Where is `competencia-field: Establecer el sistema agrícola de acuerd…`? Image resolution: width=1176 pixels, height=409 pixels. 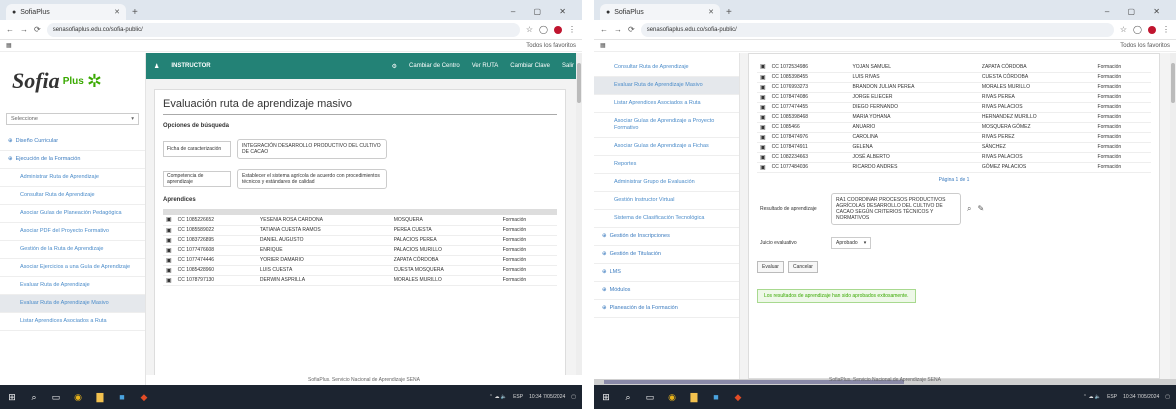 competencia-field: Establecer el sistema agrícola de acuerd… is located at coordinates (312, 179).